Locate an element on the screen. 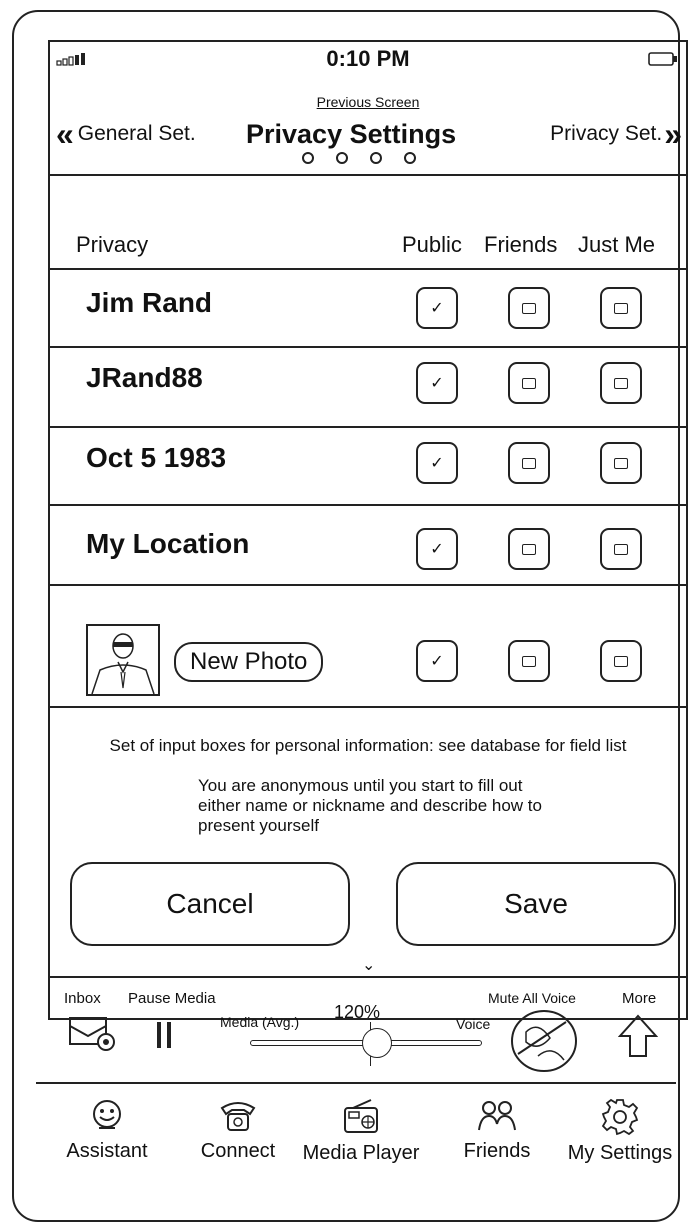  tab-connect: Connect is located at coordinates (238, 1130).